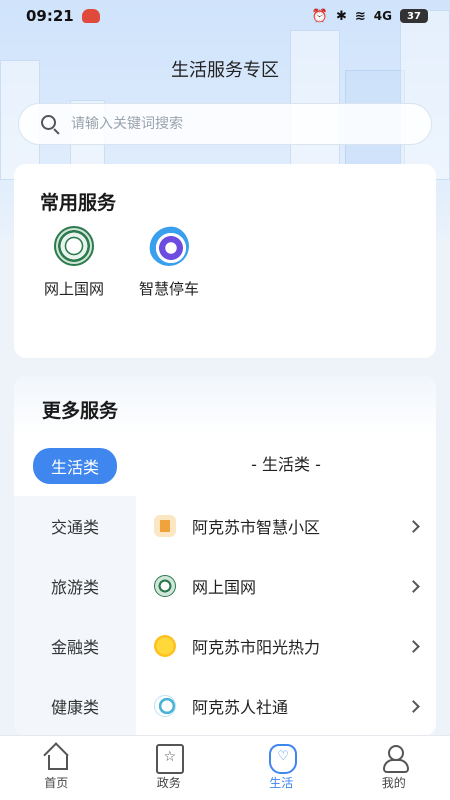  What do you see at coordinates (225, 70) in the screenshot?
I see `page-title: 生活服务专区` at bounding box center [225, 70].